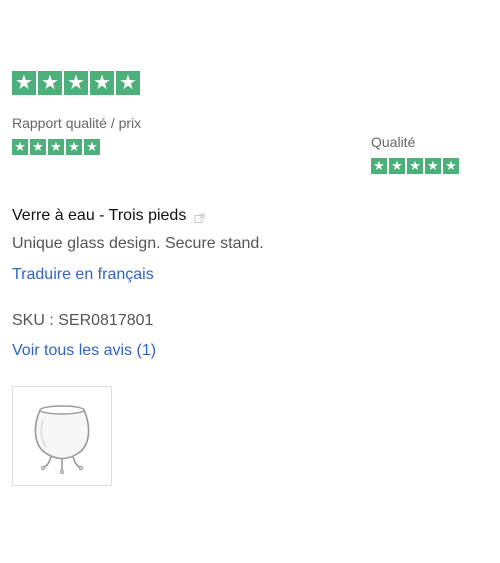  I want to click on overall-rating-stars: ★ ★ ★ ★ ★, so click(76, 83).